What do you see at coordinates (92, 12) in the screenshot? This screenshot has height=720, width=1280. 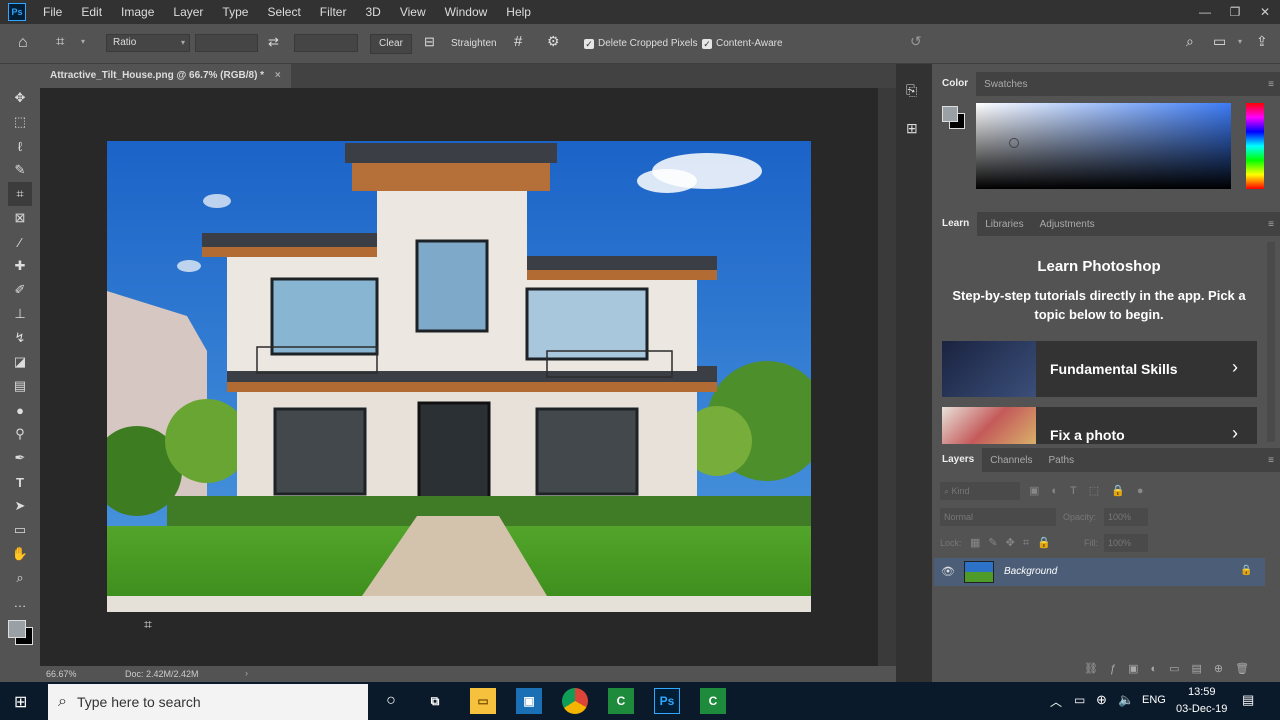 I see `menu-edit: Edit` at bounding box center [92, 12].